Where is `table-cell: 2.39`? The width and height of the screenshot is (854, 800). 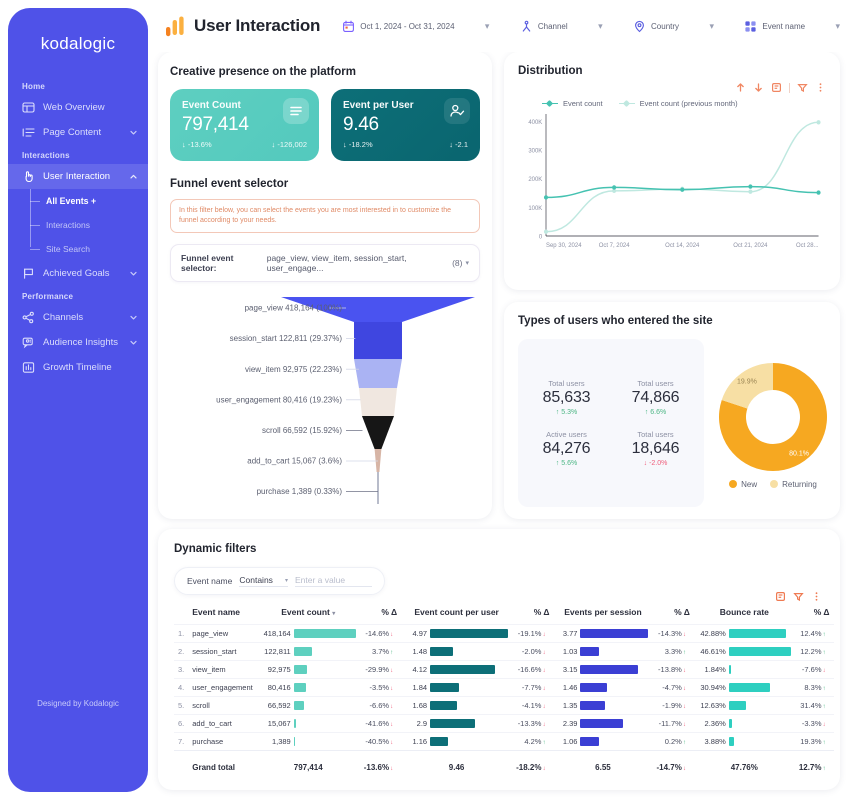 table-cell: 2.39 is located at coordinates (603, 723).